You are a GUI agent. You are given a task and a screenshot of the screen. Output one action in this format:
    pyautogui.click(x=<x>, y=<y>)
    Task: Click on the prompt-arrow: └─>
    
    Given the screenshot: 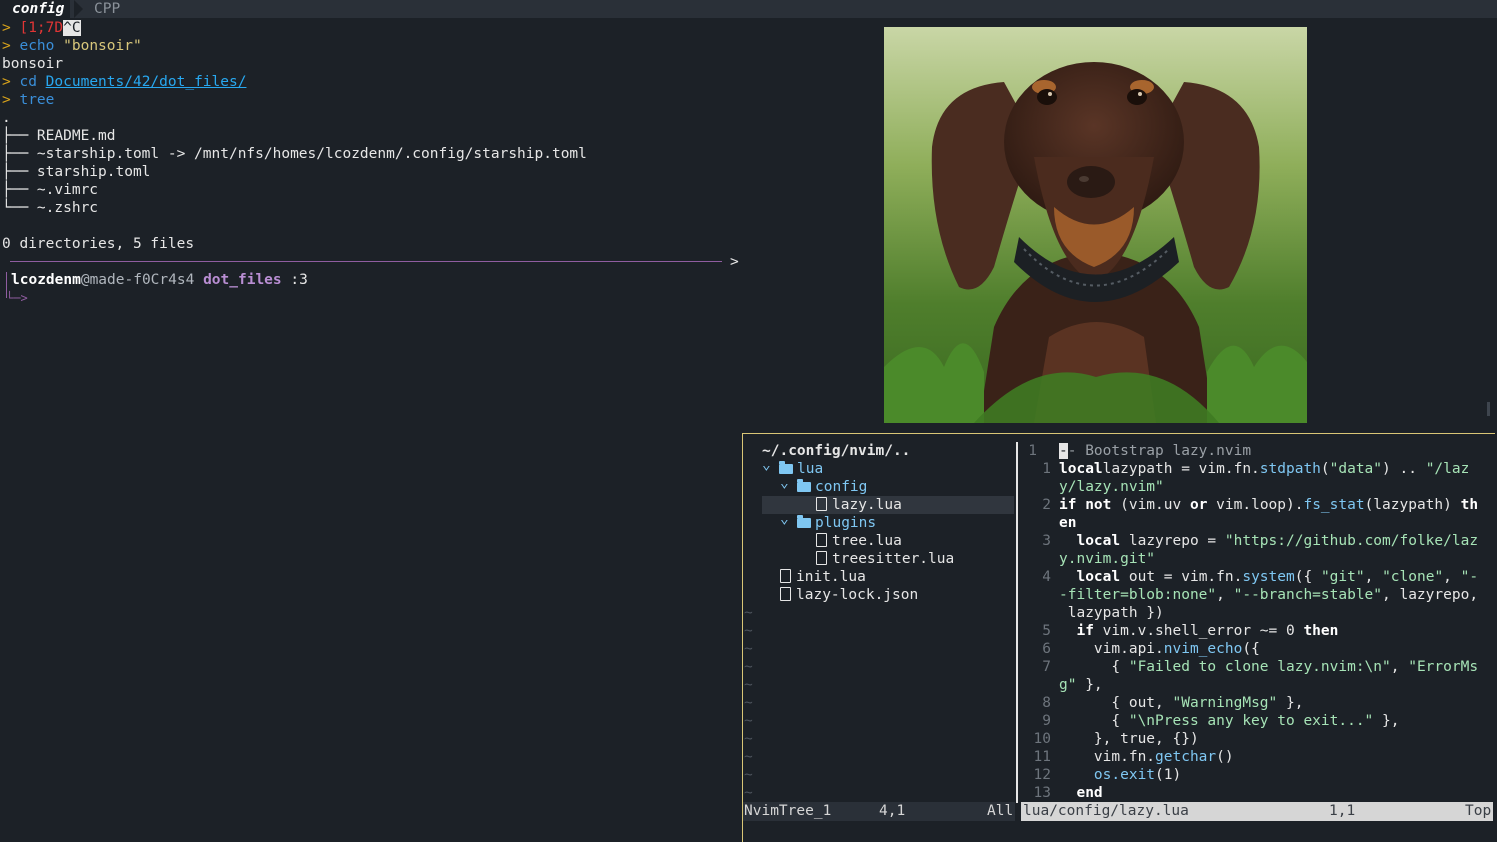 What is the action you would take?
    pyautogui.click(x=17, y=298)
    